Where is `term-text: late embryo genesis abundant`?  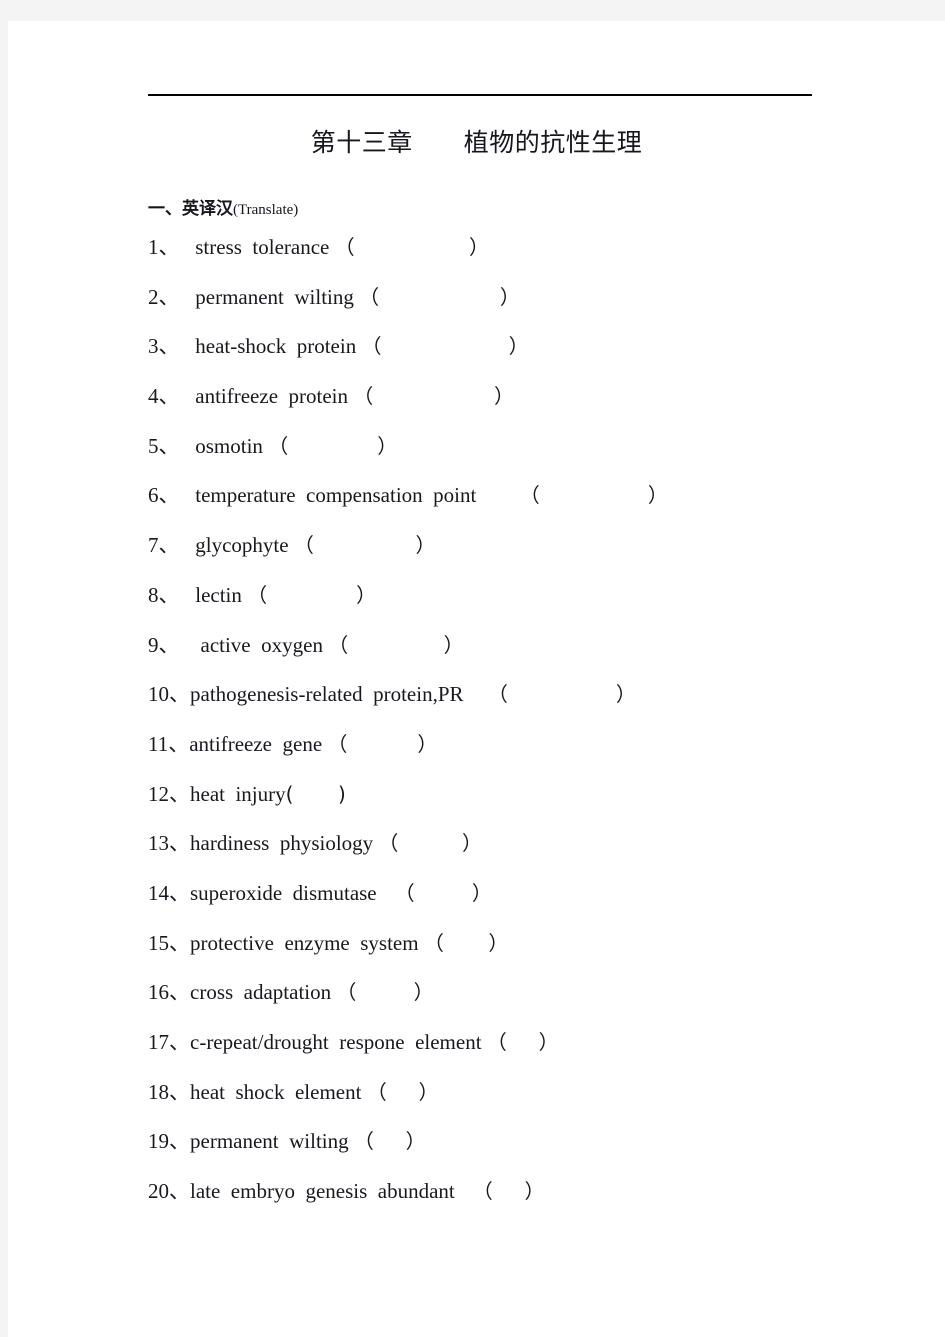 term-text: late embryo genesis abundant is located at coordinates (325, 1191).